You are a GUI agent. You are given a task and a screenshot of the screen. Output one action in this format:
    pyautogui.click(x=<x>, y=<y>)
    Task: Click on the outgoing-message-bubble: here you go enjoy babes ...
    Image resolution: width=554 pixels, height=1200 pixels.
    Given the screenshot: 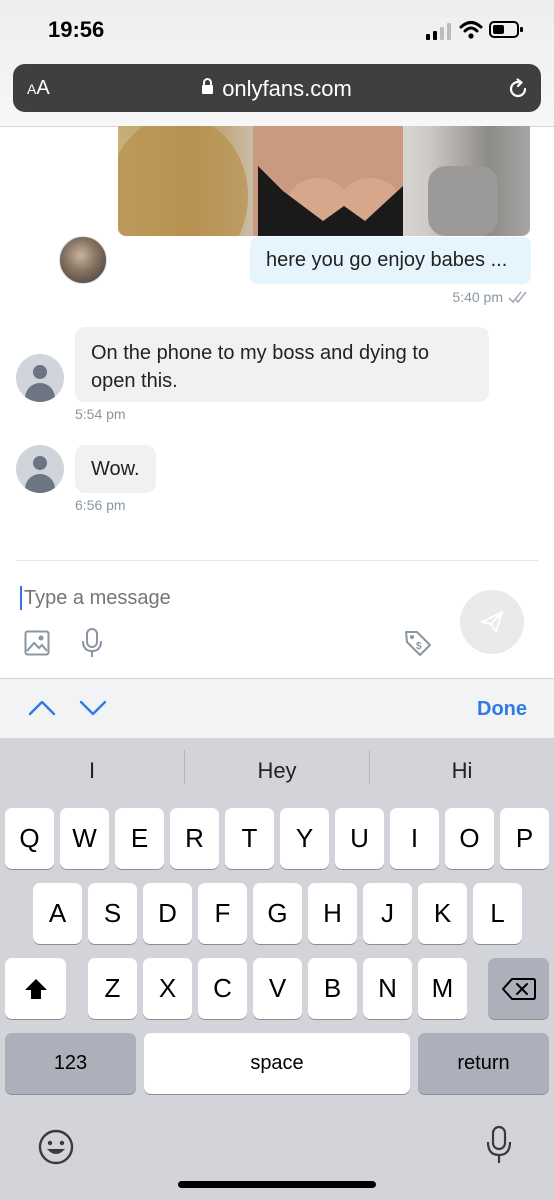 What is the action you would take?
    pyautogui.click(x=390, y=260)
    